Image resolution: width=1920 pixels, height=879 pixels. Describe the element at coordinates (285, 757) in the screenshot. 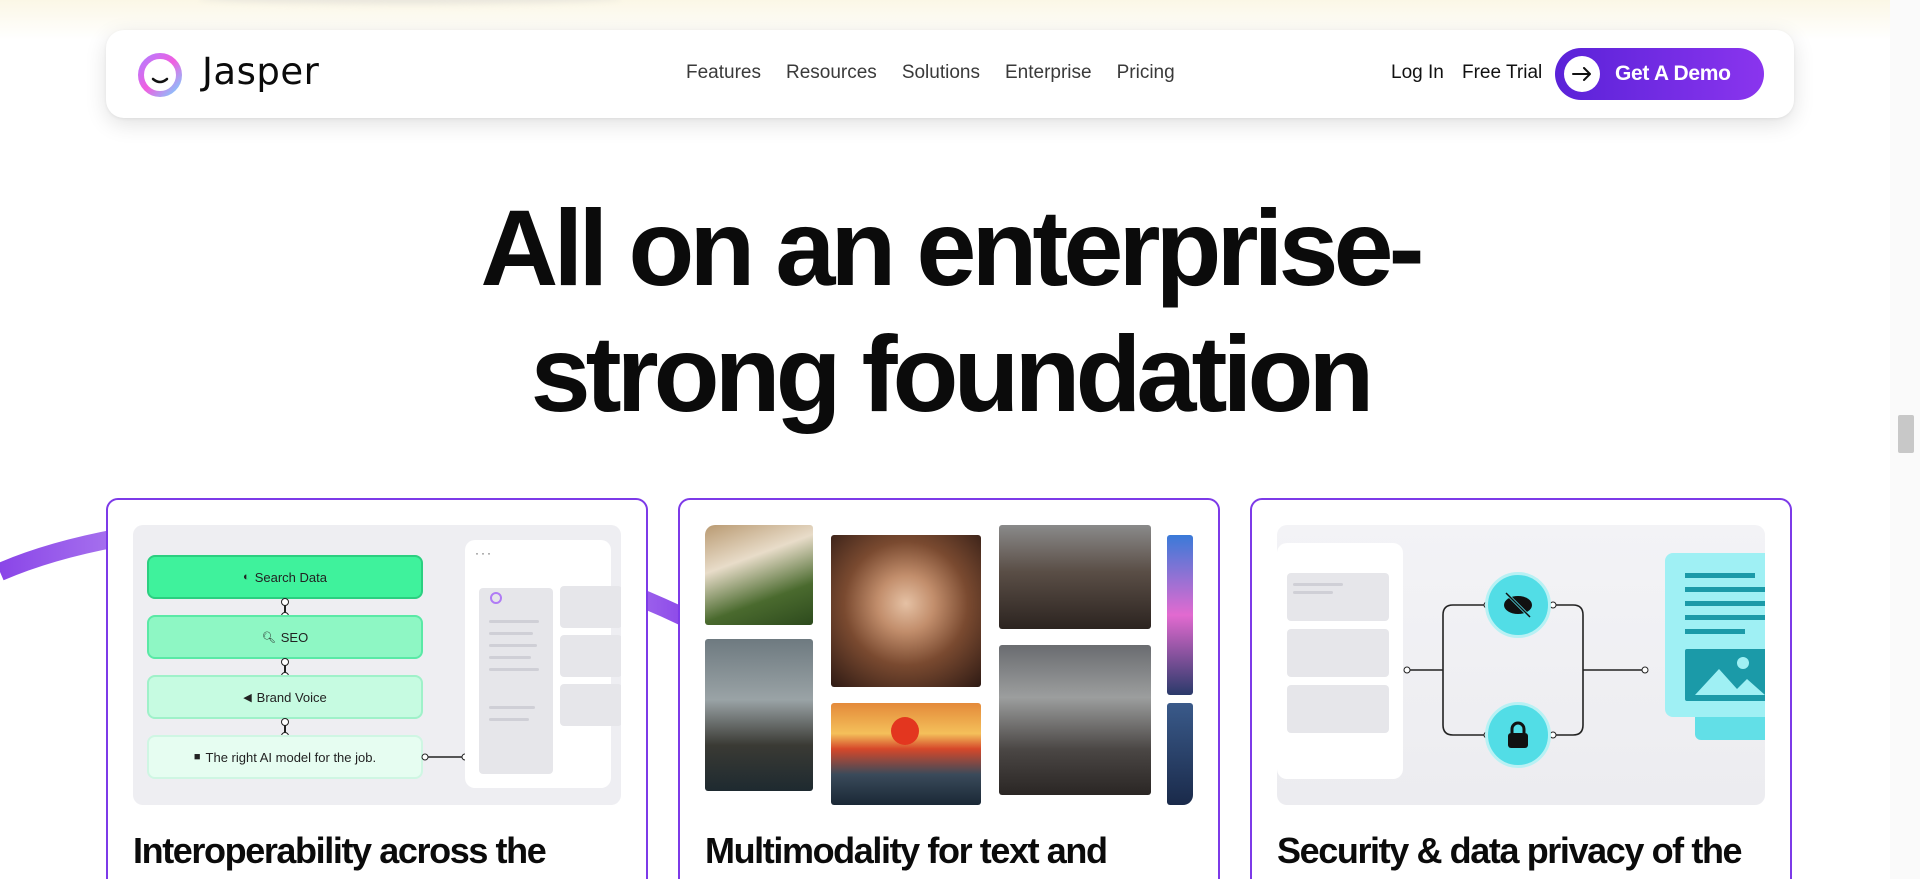

I see `flow-step-ai-model: ■ The right AI model for the job.` at that location.